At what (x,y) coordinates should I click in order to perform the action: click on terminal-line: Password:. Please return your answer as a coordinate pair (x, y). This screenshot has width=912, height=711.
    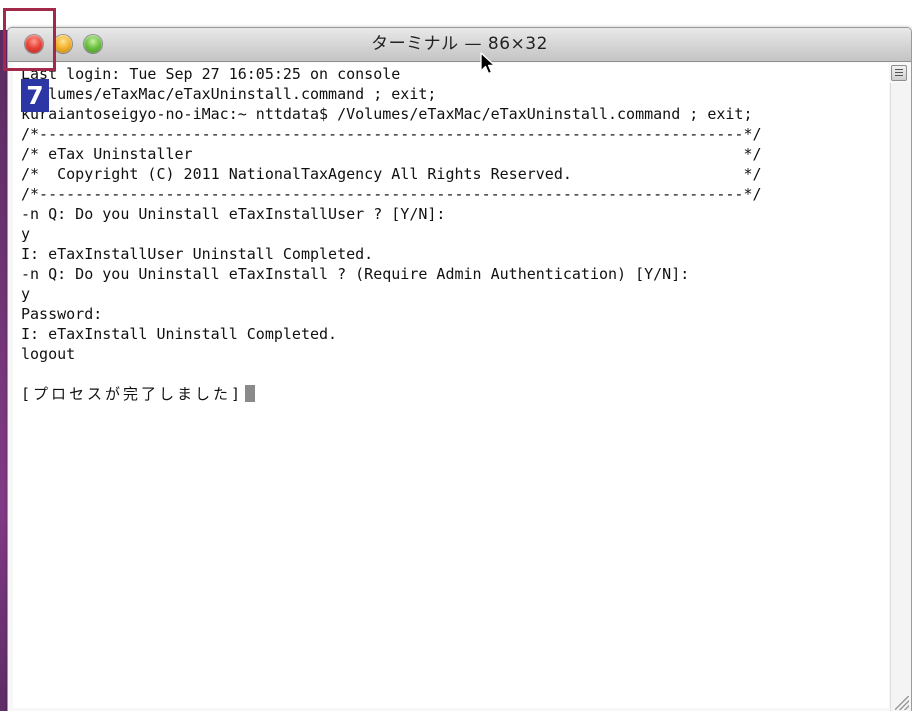
    Looking at the image, I should click on (62, 314).